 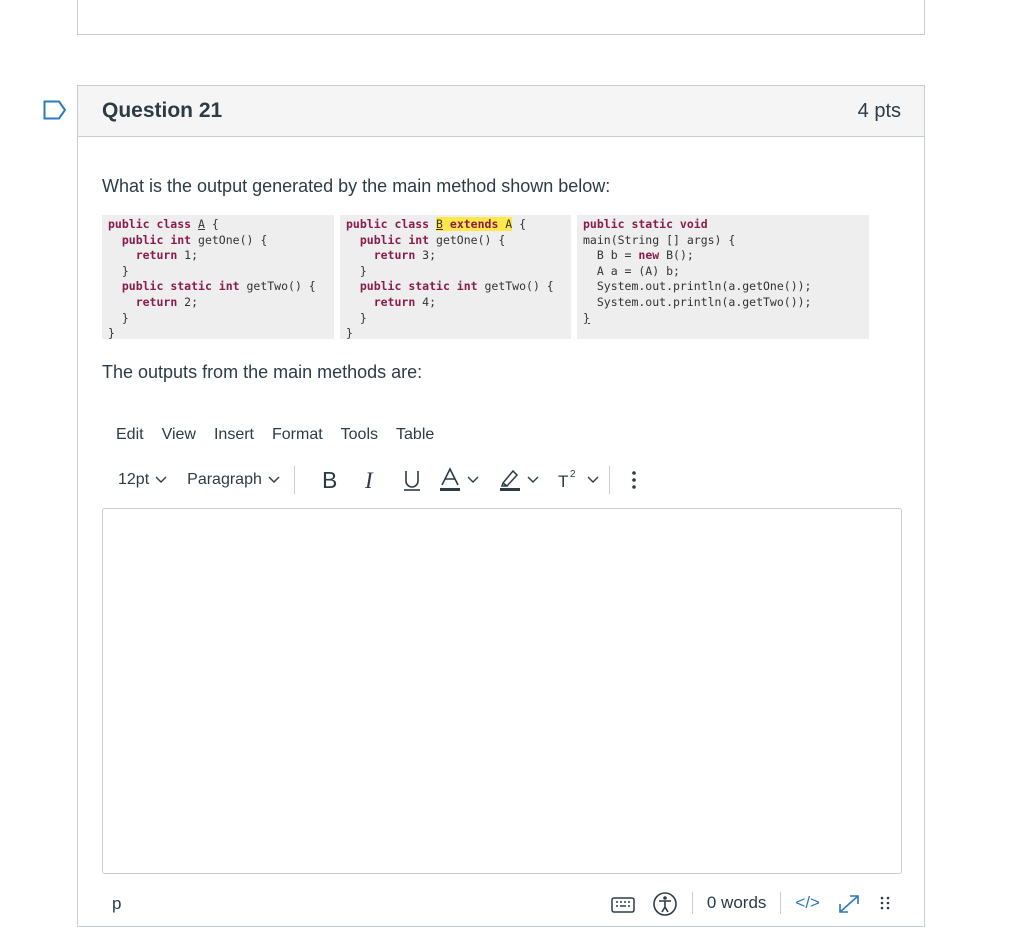 I want to click on editor-menubar: Edit View Insert Format Tools Table, so click(x=284, y=435).